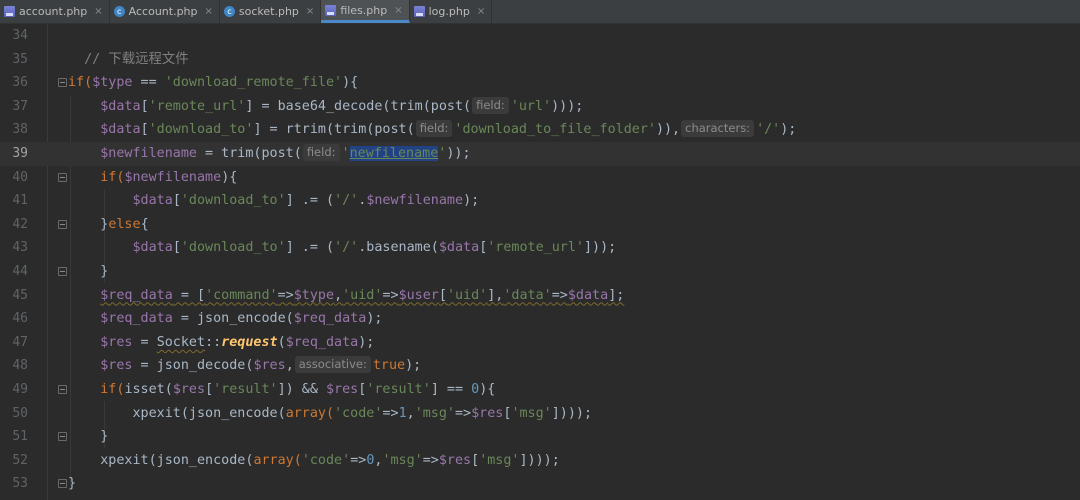 The height and width of the screenshot is (500, 1080). Describe the element at coordinates (20, 319) in the screenshot. I see `line-number: 46` at that location.